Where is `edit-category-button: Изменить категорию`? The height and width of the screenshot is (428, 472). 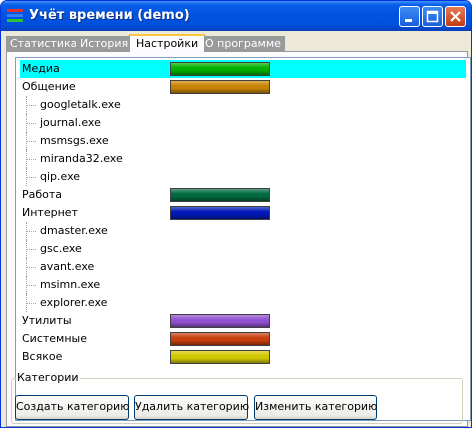
edit-category-button: Изменить категорию is located at coordinates (315, 407).